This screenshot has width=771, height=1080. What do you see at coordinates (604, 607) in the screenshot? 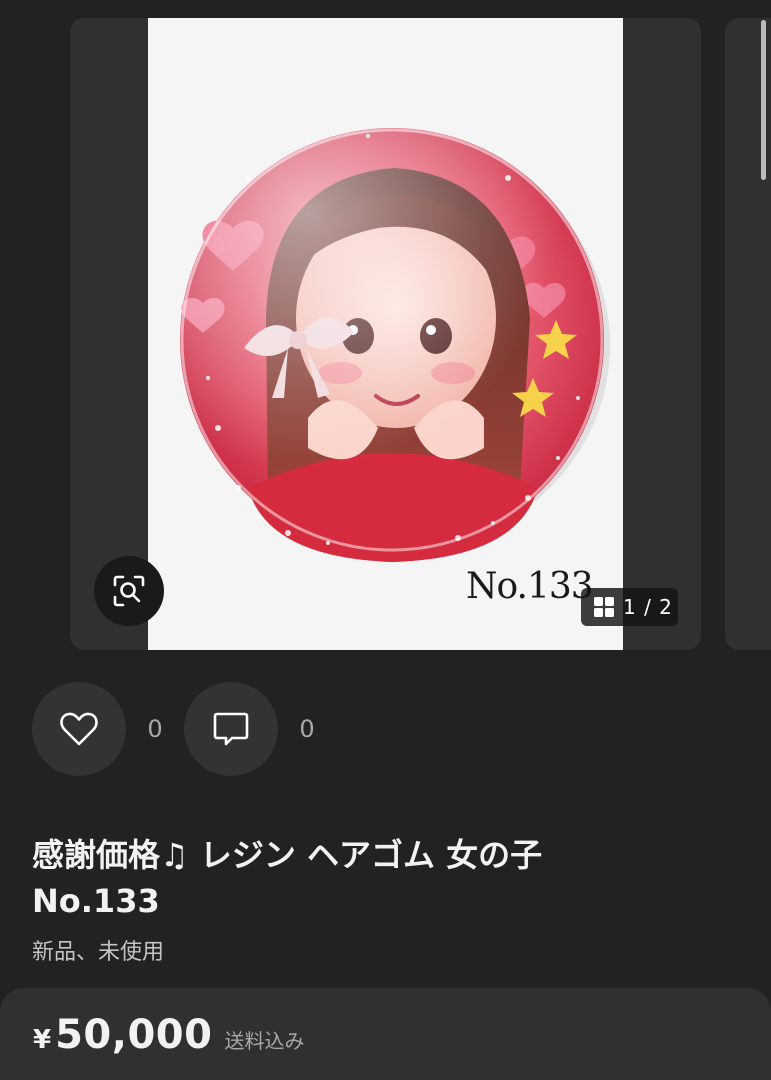
I see `grid-icon` at bounding box center [604, 607].